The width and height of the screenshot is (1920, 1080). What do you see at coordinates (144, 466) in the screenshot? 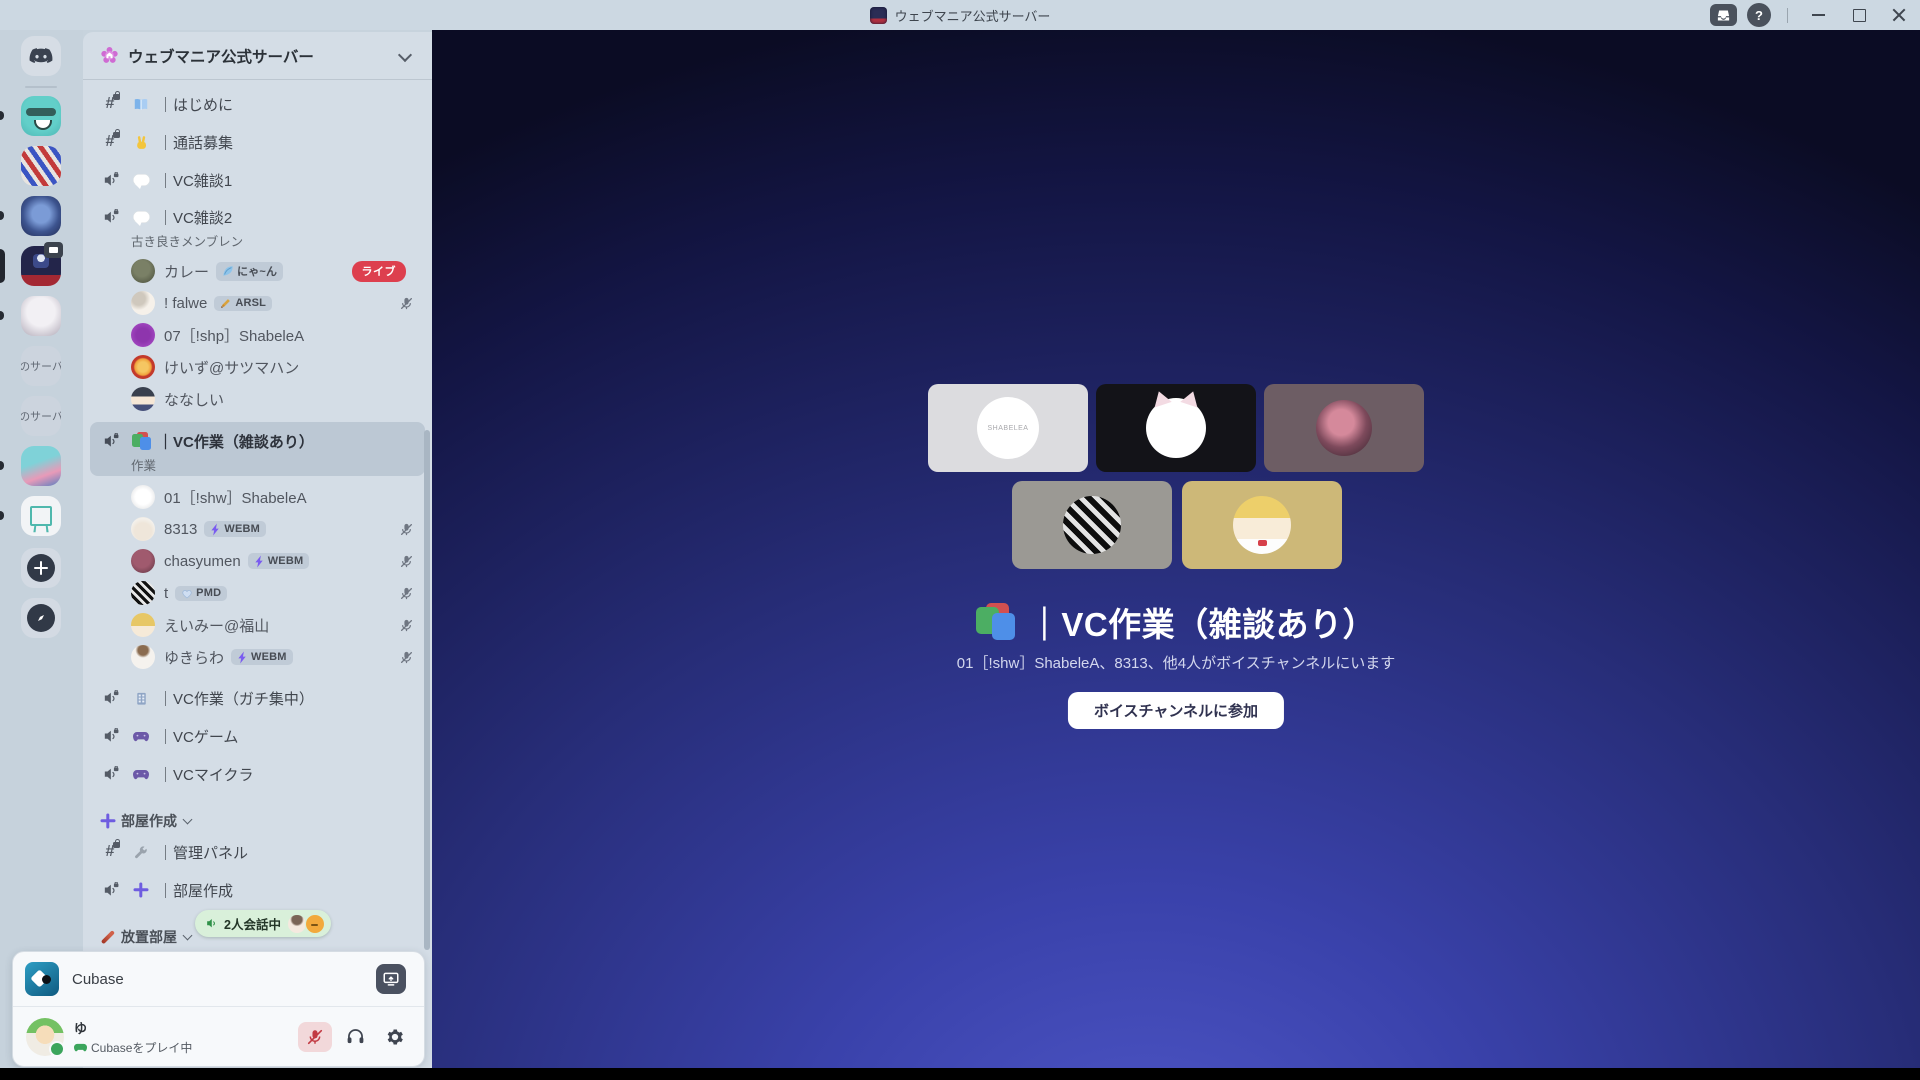
I see `channel-status: 作業` at bounding box center [144, 466].